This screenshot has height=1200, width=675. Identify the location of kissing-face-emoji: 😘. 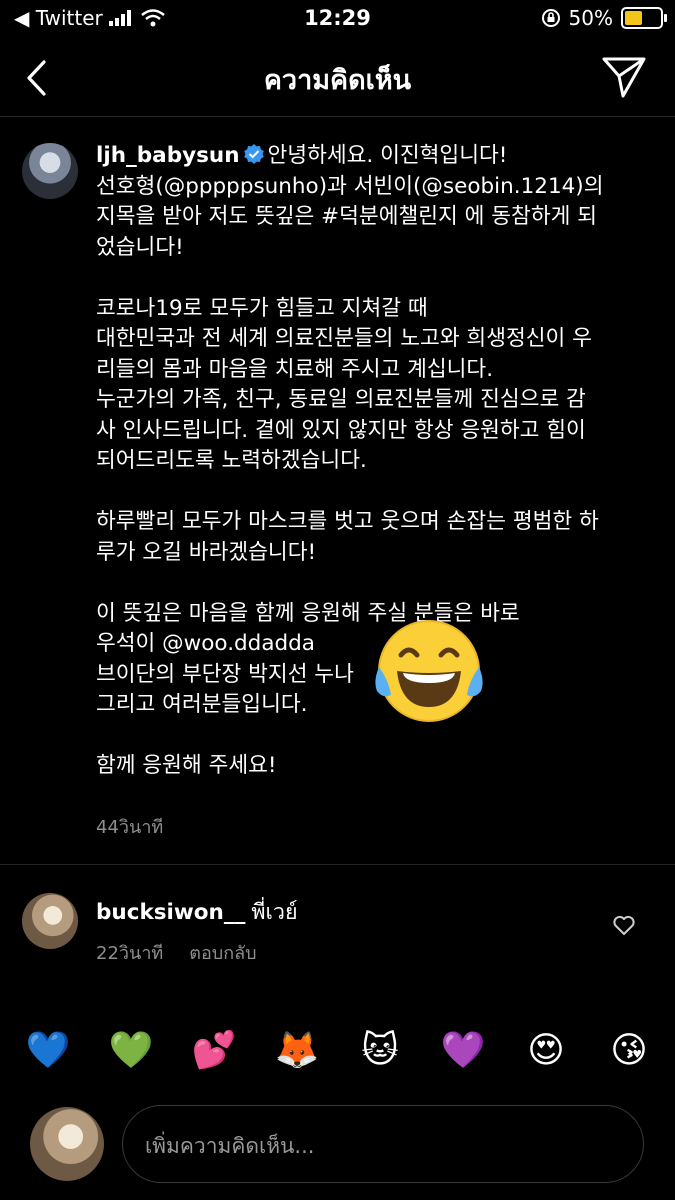
(629, 1051).